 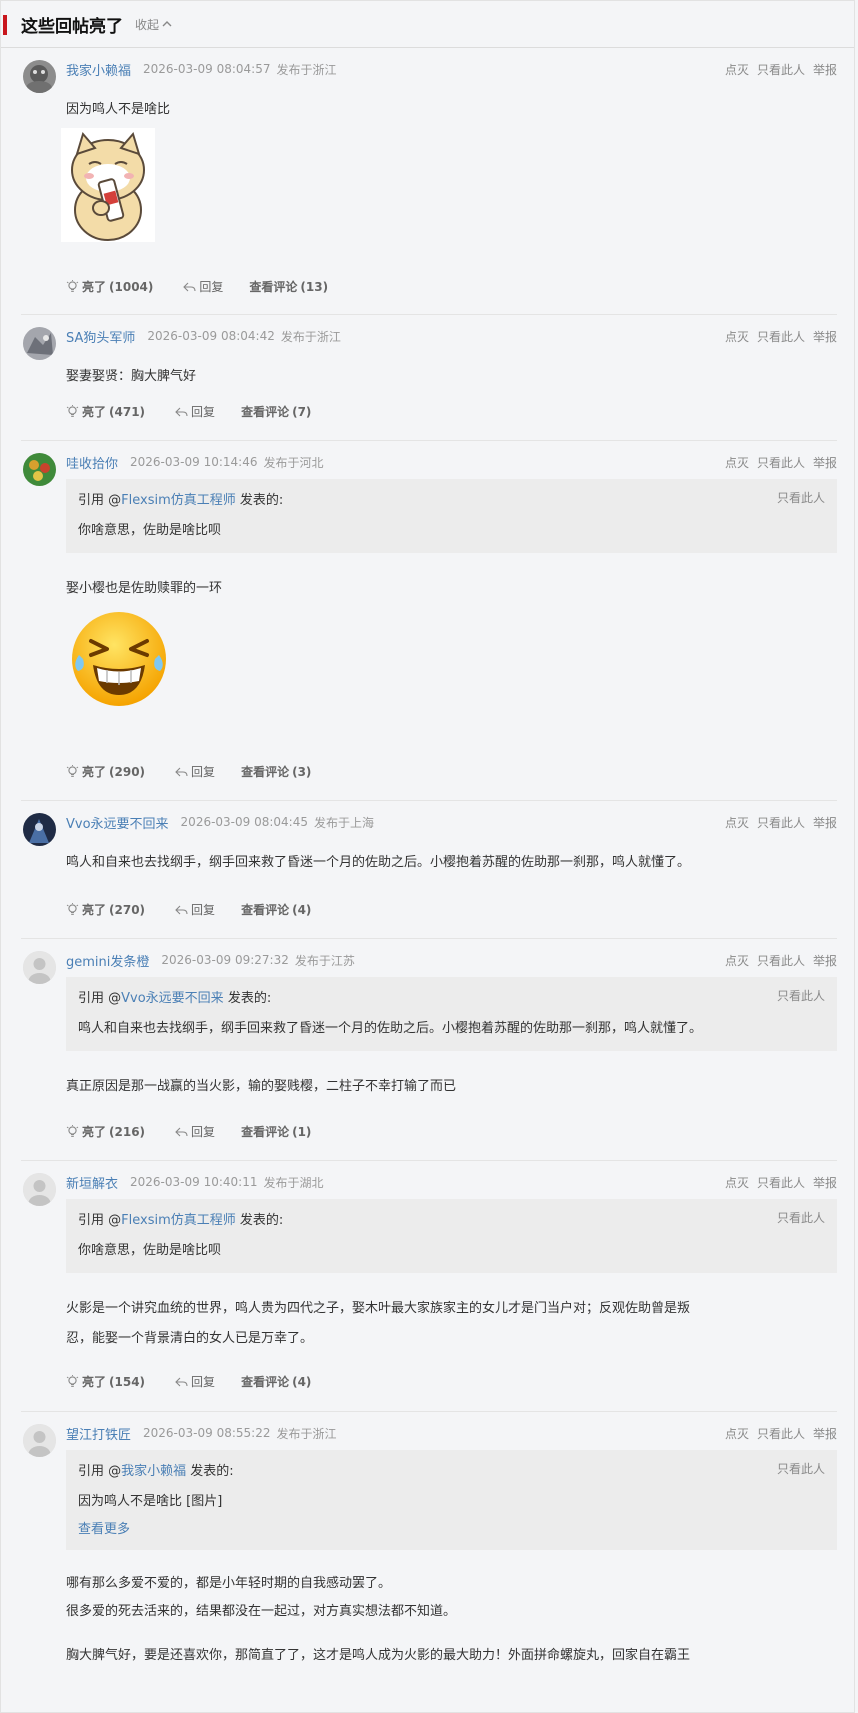 What do you see at coordinates (117, 822) in the screenshot?
I see `username-link: Vvo永远要不回来` at bounding box center [117, 822].